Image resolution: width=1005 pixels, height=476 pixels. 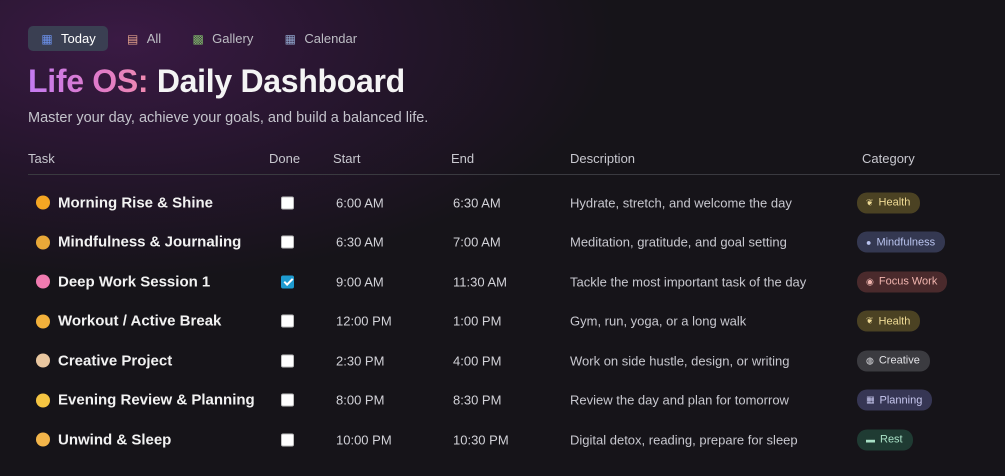 I want to click on task-description: Hydrate, stretch, and welcome the day, so click(x=681, y=203).